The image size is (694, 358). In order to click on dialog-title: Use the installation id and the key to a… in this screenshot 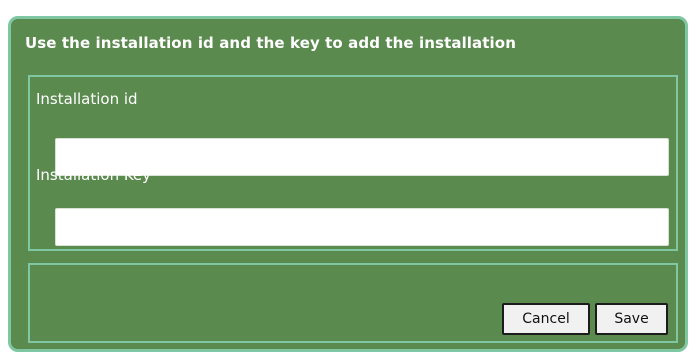, I will do `click(270, 43)`.